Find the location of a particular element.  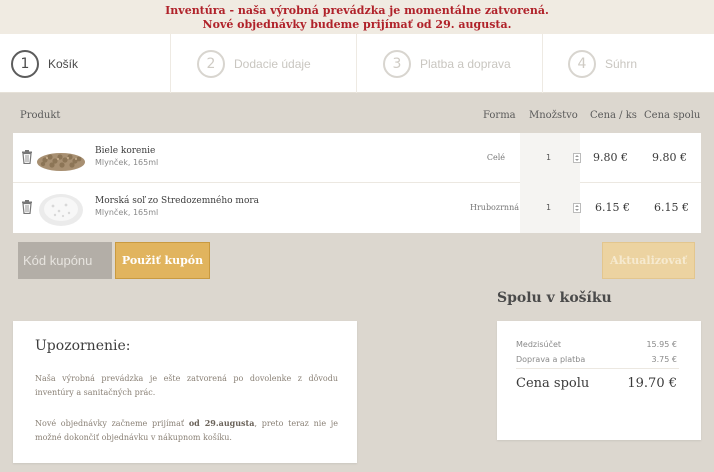

product-name: Morská soľ zo Stredozemného mora is located at coordinates (177, 201).